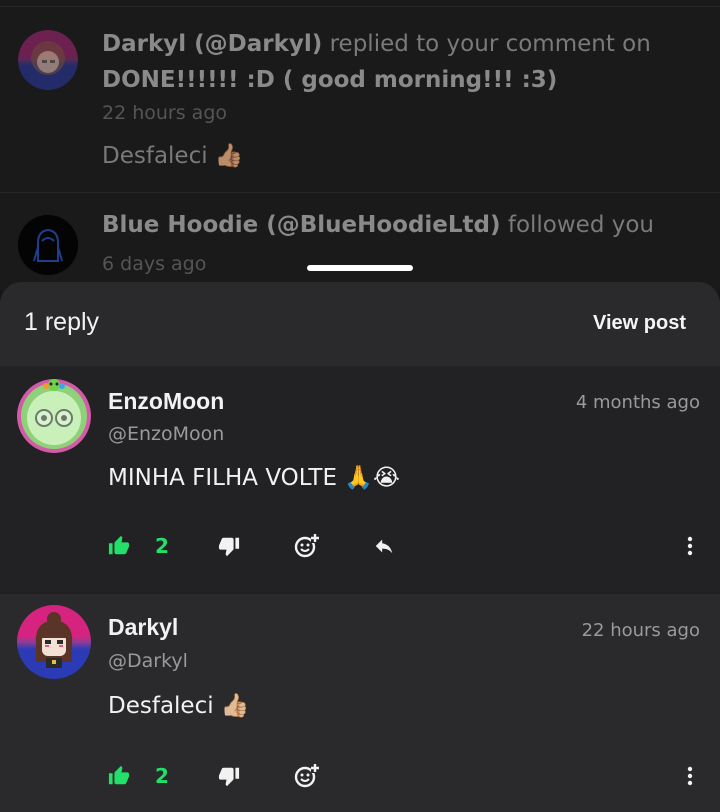 This screenshot has width=720, height=812. What do you see at coordinates (384, 546) in the screenshot?
I see `reply-icon` at bounding box center [384, 546].